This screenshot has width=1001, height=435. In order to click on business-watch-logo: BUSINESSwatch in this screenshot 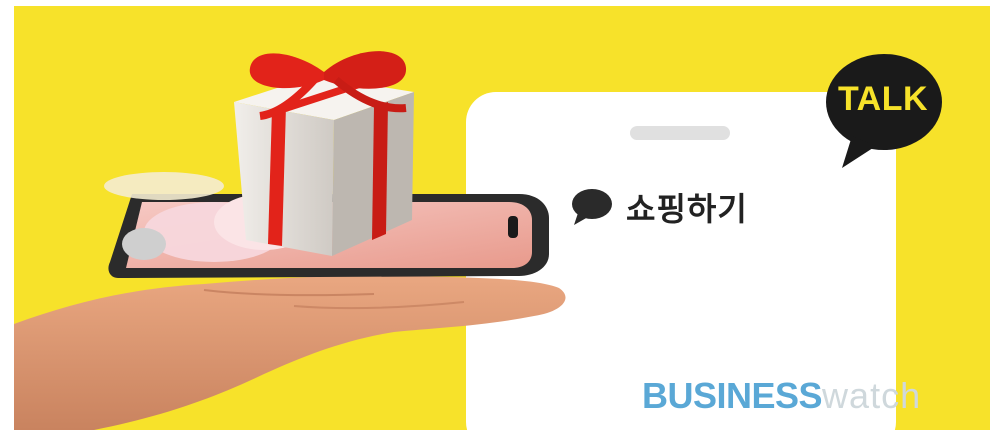, I will do `click(781, 396)`.